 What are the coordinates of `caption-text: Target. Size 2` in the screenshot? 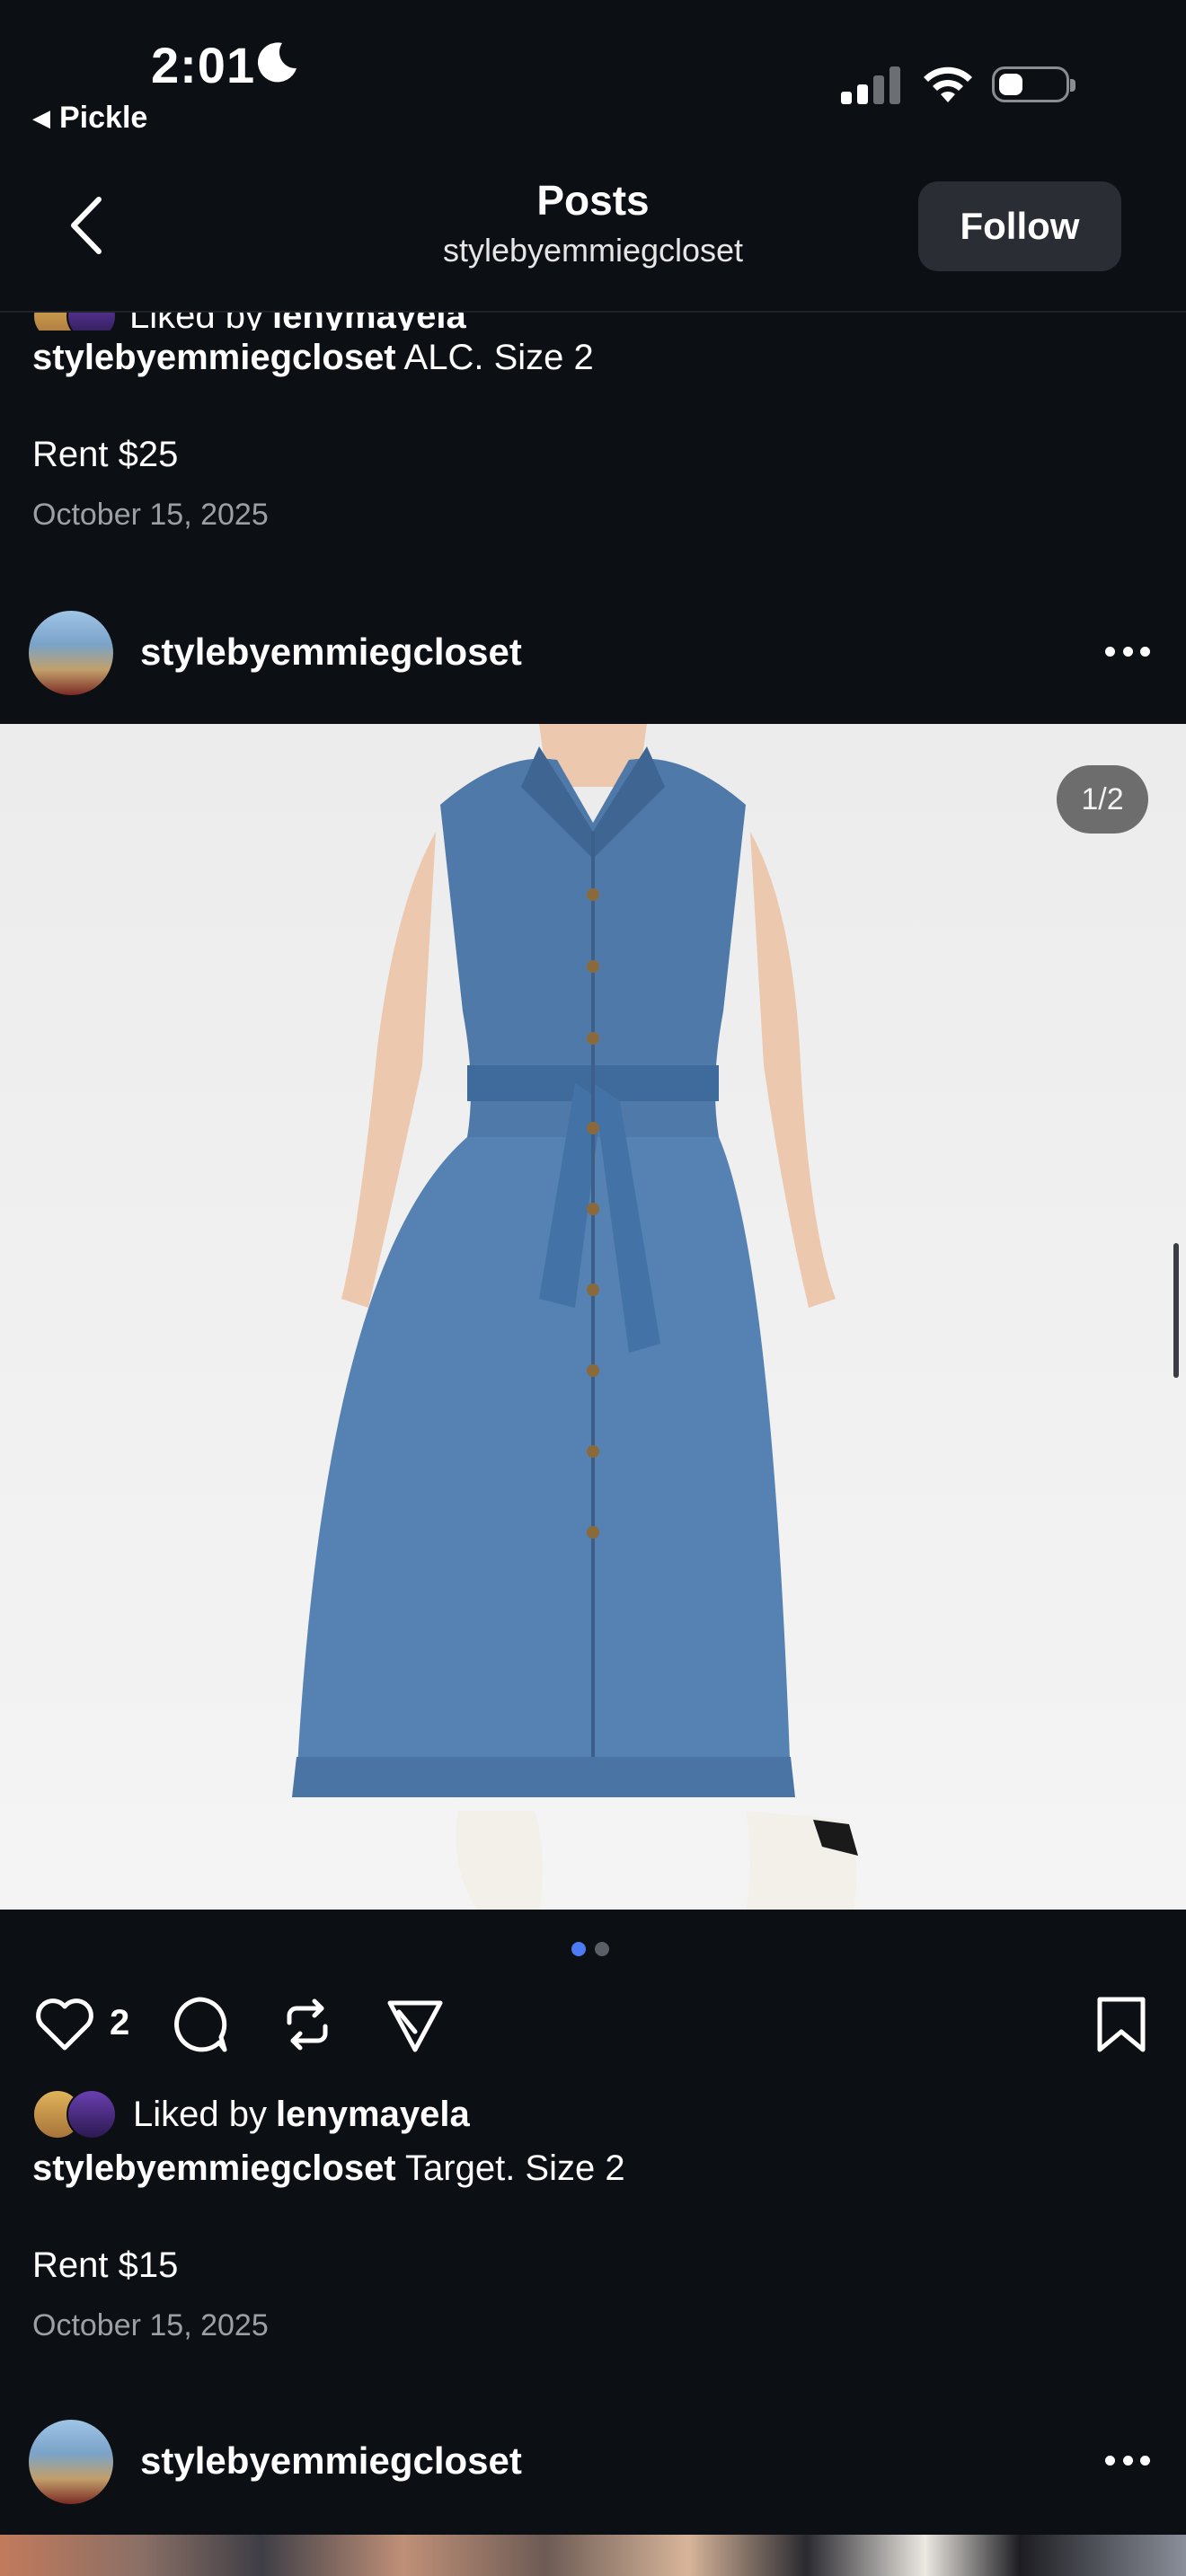 It's located at (515, 2168).